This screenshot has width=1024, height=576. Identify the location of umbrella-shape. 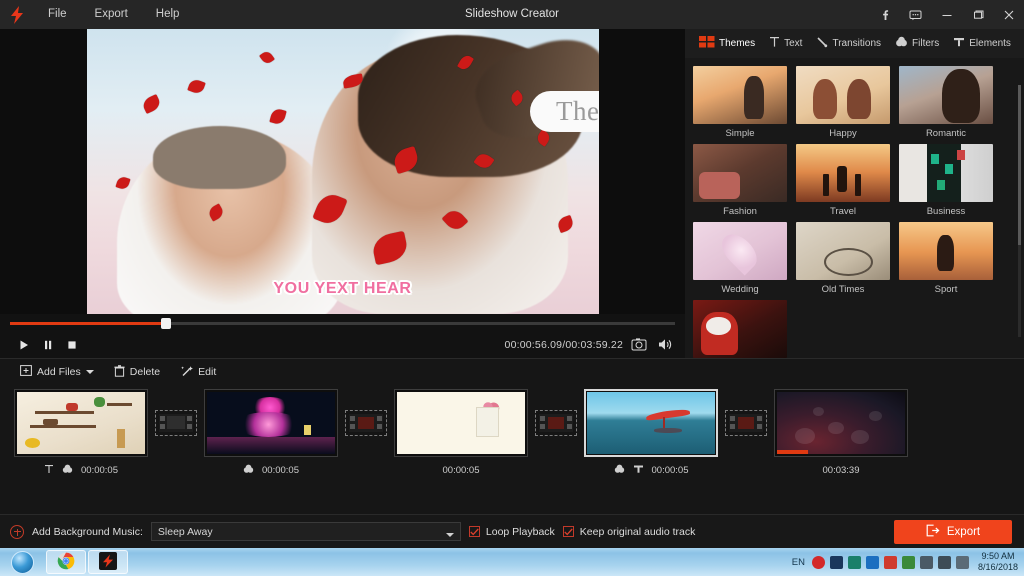
(667, 414).